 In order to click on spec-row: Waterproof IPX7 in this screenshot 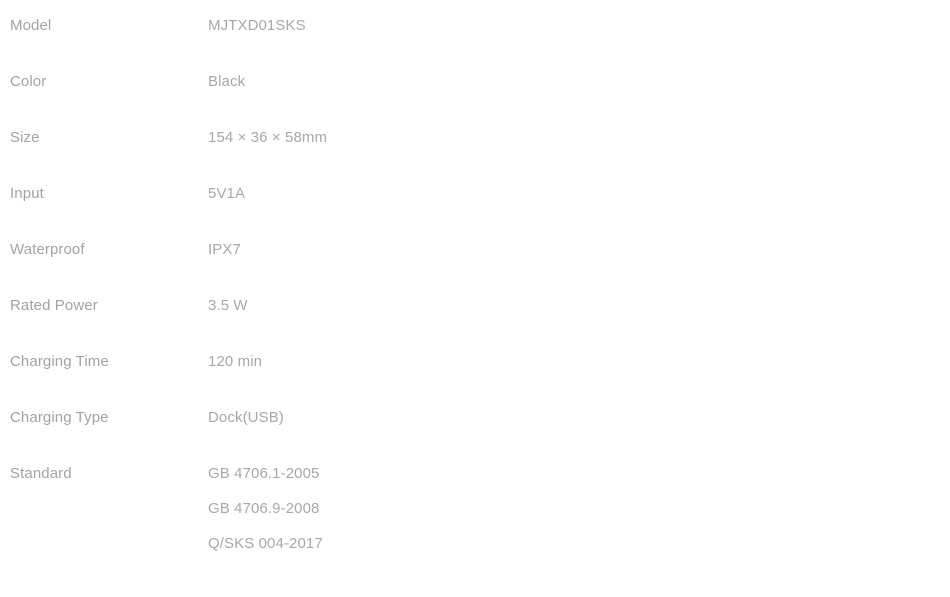, I will do `click(475, 264)`.